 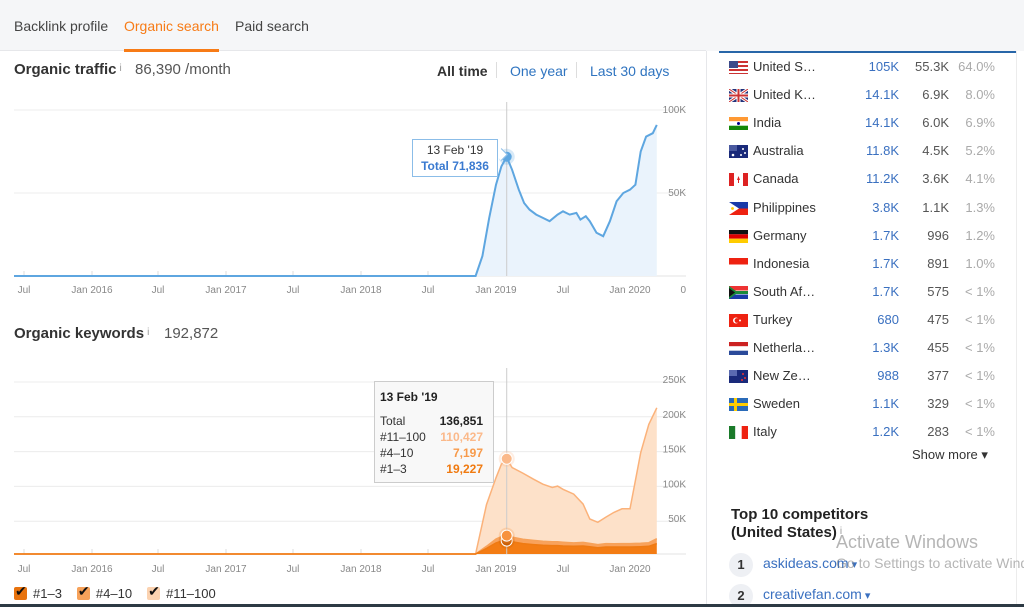 What do you see at coordinates (767, 122) in the screenshot?
I see `country-name: India` at bounding box center [767, 122].